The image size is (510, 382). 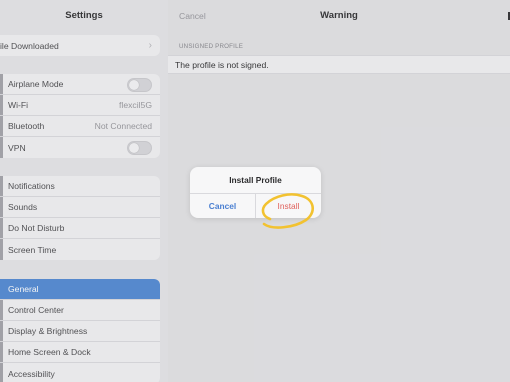 What do you see at coordinates (1, 228) in the screenshot?
I see `moon-icon` at bounding box center [1, 228].